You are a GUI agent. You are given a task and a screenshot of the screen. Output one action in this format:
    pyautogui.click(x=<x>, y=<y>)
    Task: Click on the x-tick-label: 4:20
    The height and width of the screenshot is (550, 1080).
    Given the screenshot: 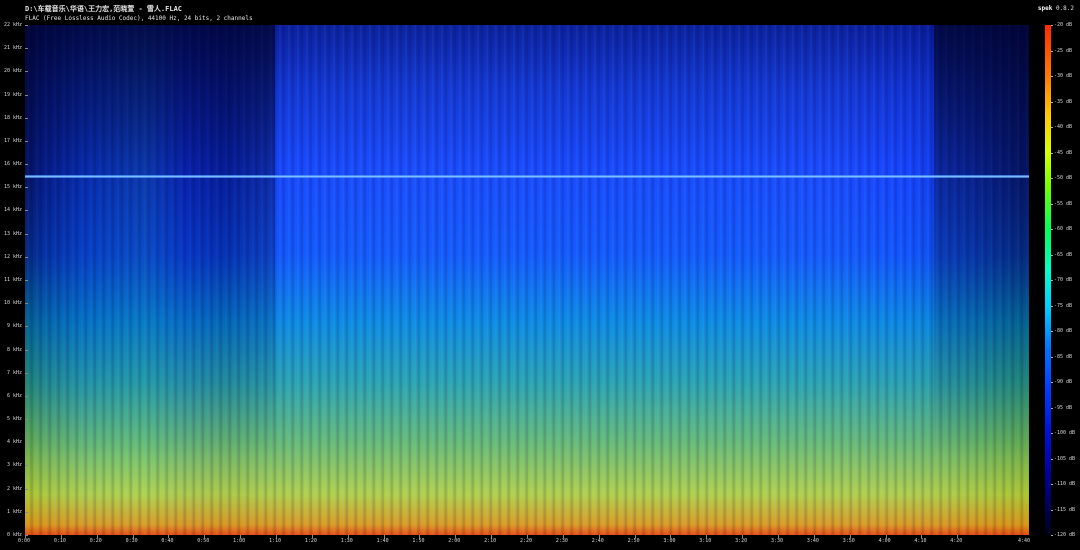 What is the action you would take?
    pyautogui.click(x=956, y=541)
    